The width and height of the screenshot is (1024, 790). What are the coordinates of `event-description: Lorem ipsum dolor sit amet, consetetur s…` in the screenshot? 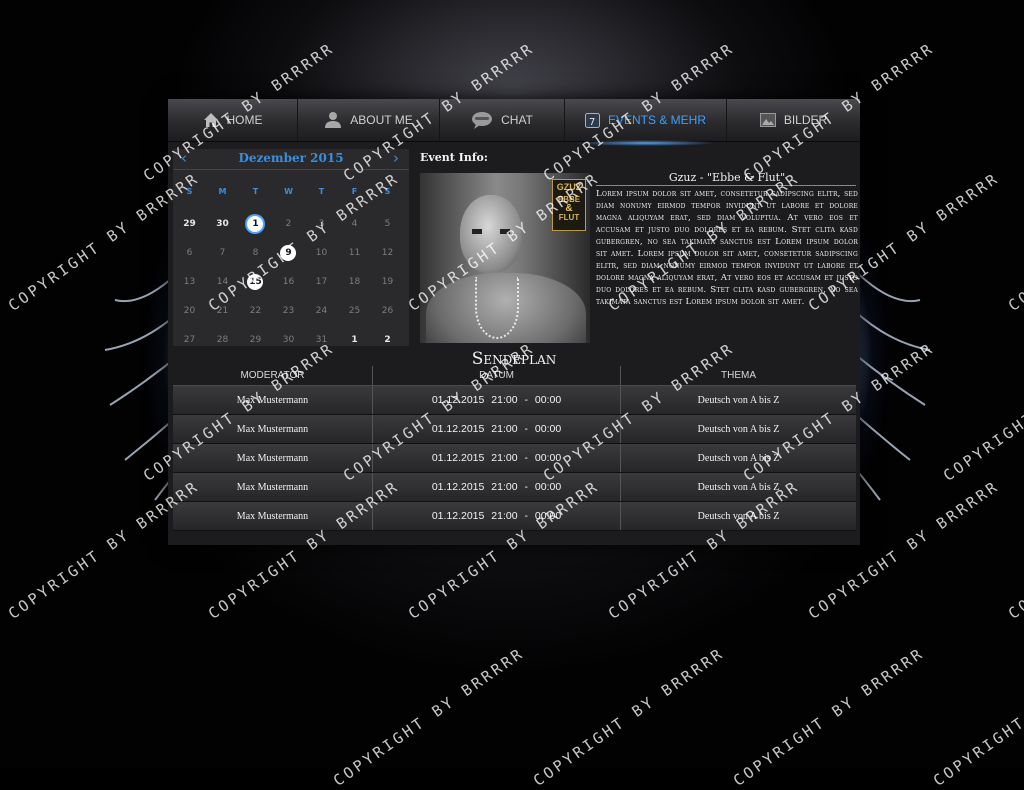 It's located at (727, 248).